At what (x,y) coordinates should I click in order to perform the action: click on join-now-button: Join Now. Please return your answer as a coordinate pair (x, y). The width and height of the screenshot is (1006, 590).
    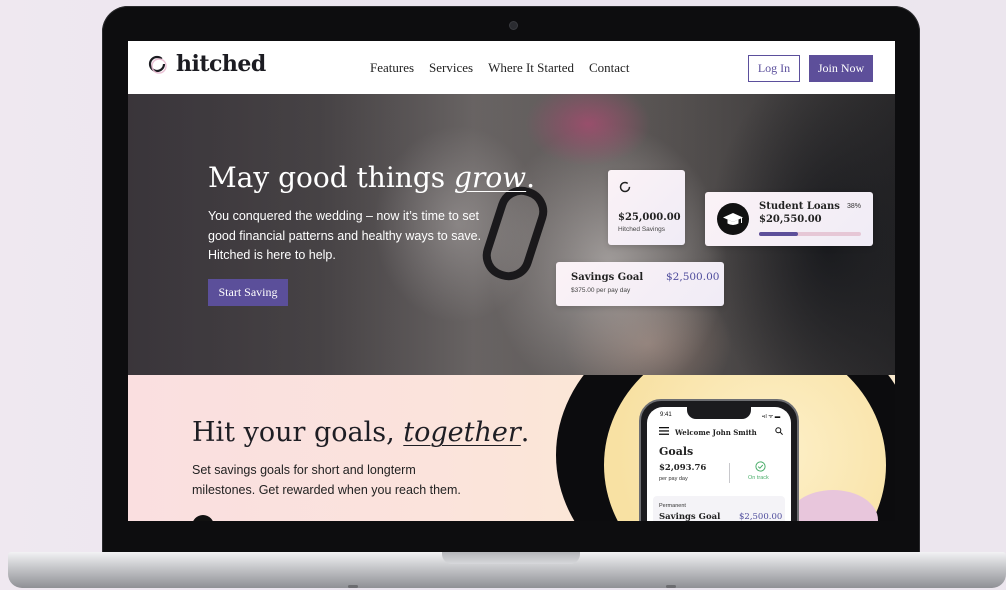
    Looking at the image, I should click on (841, 68).